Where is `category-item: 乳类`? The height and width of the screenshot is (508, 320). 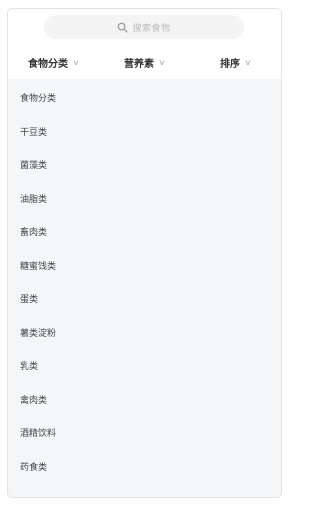 category-item: 乳类 is located at coordinates (144, 368).